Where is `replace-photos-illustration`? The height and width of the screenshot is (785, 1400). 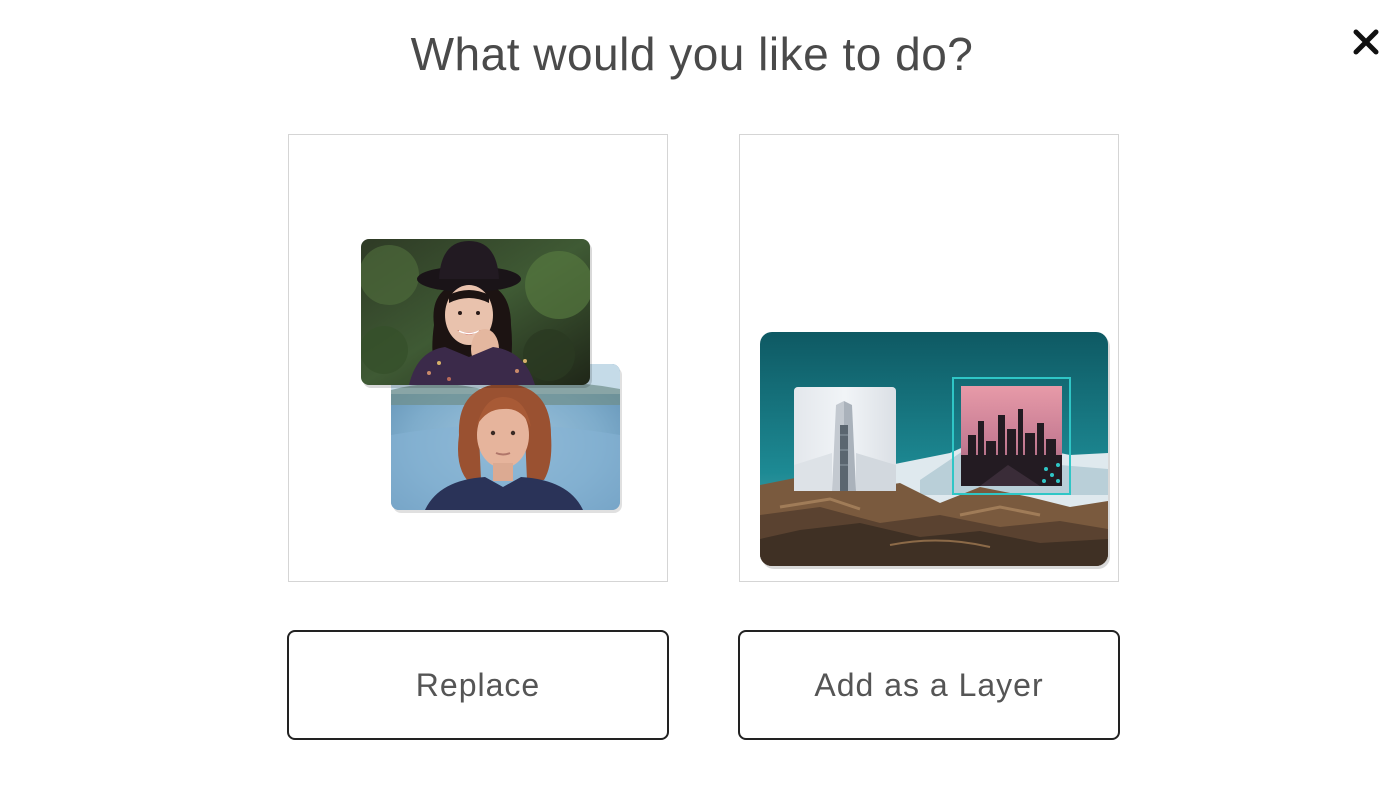
replace-photos-illustration is located at coordinates (491, 376).